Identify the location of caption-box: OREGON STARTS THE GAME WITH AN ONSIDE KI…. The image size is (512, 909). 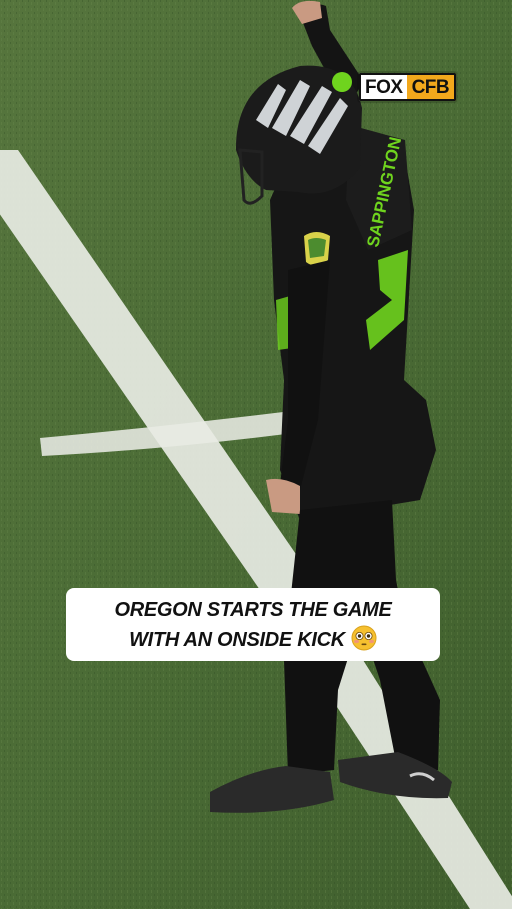
(253, 624).